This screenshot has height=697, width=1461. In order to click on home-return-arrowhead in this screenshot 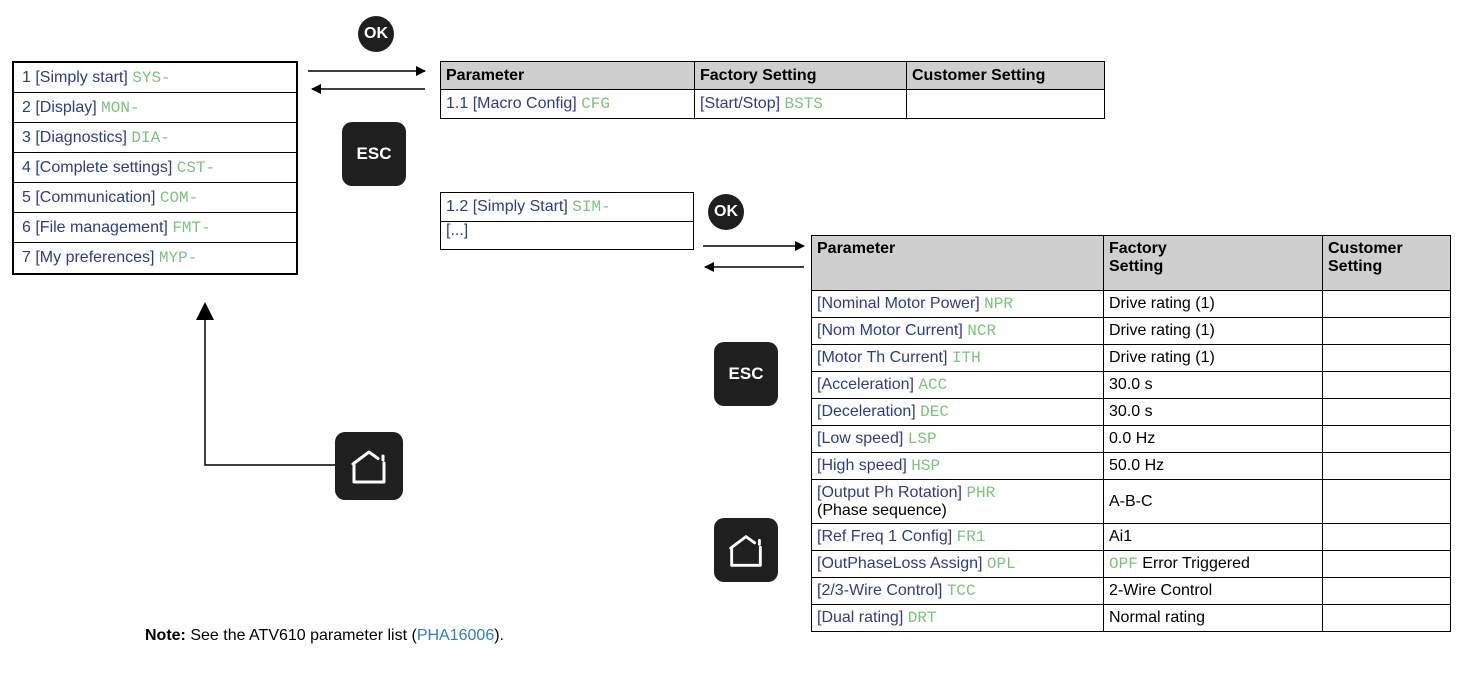, I will do `click(205, 311)`.